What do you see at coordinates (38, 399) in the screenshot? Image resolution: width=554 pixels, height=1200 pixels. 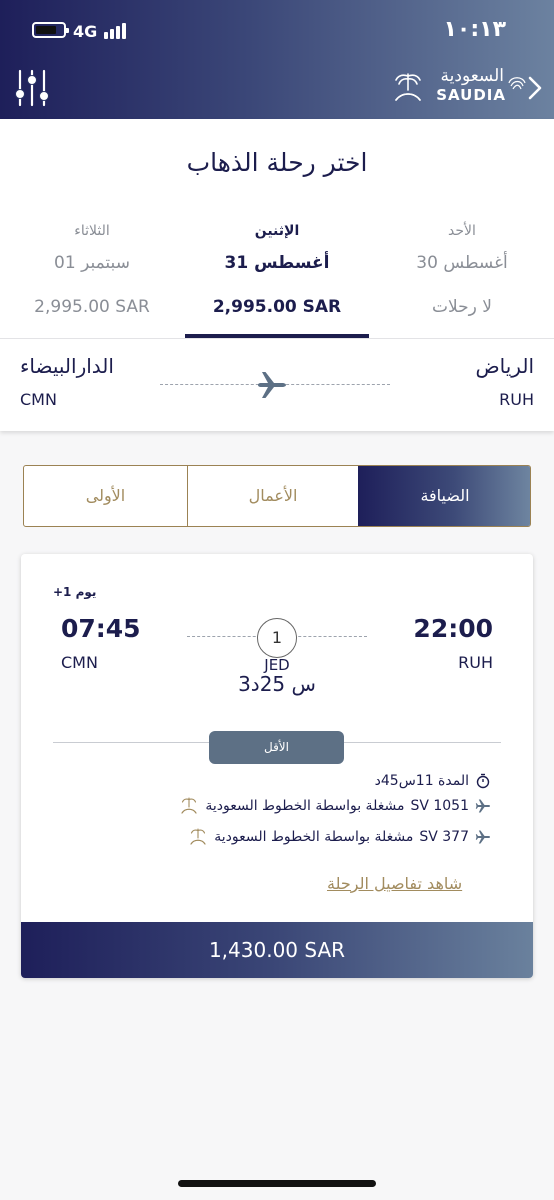 I see `destination-code: CMN` at bounding box center [38, 399].